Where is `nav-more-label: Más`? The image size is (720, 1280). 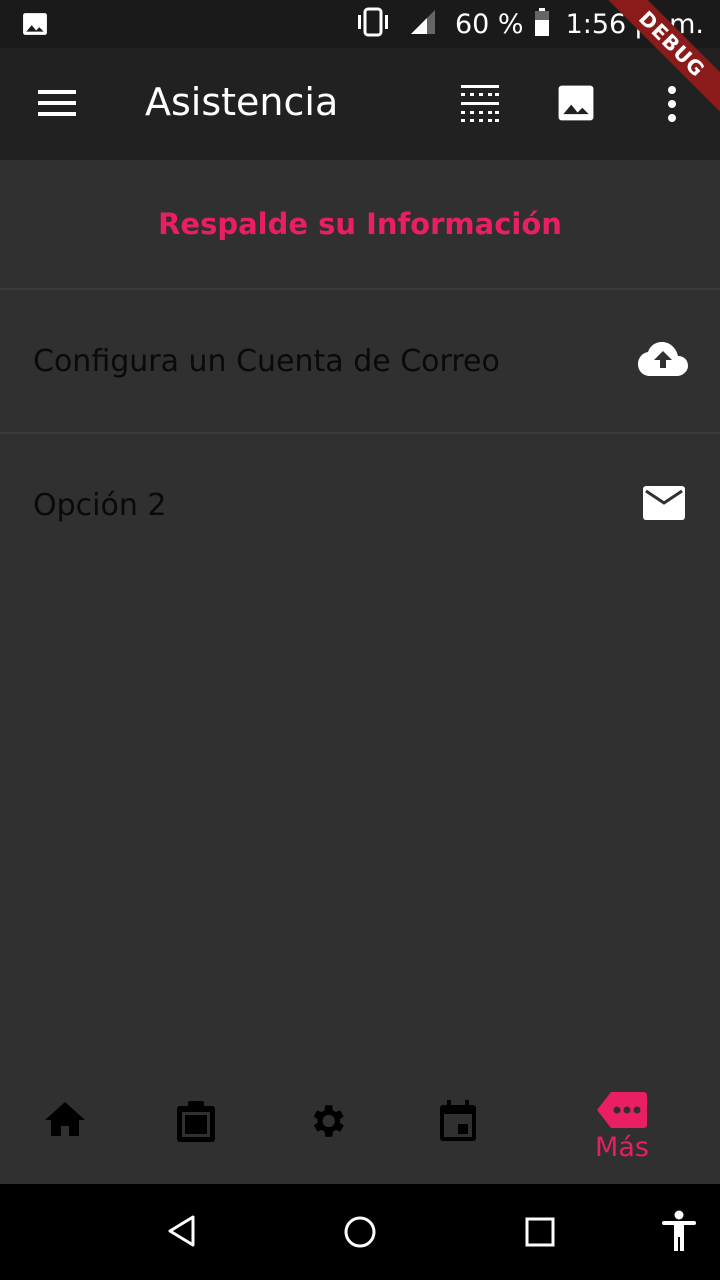
nav-more-label: Más is located at coordinates (622, 1147).